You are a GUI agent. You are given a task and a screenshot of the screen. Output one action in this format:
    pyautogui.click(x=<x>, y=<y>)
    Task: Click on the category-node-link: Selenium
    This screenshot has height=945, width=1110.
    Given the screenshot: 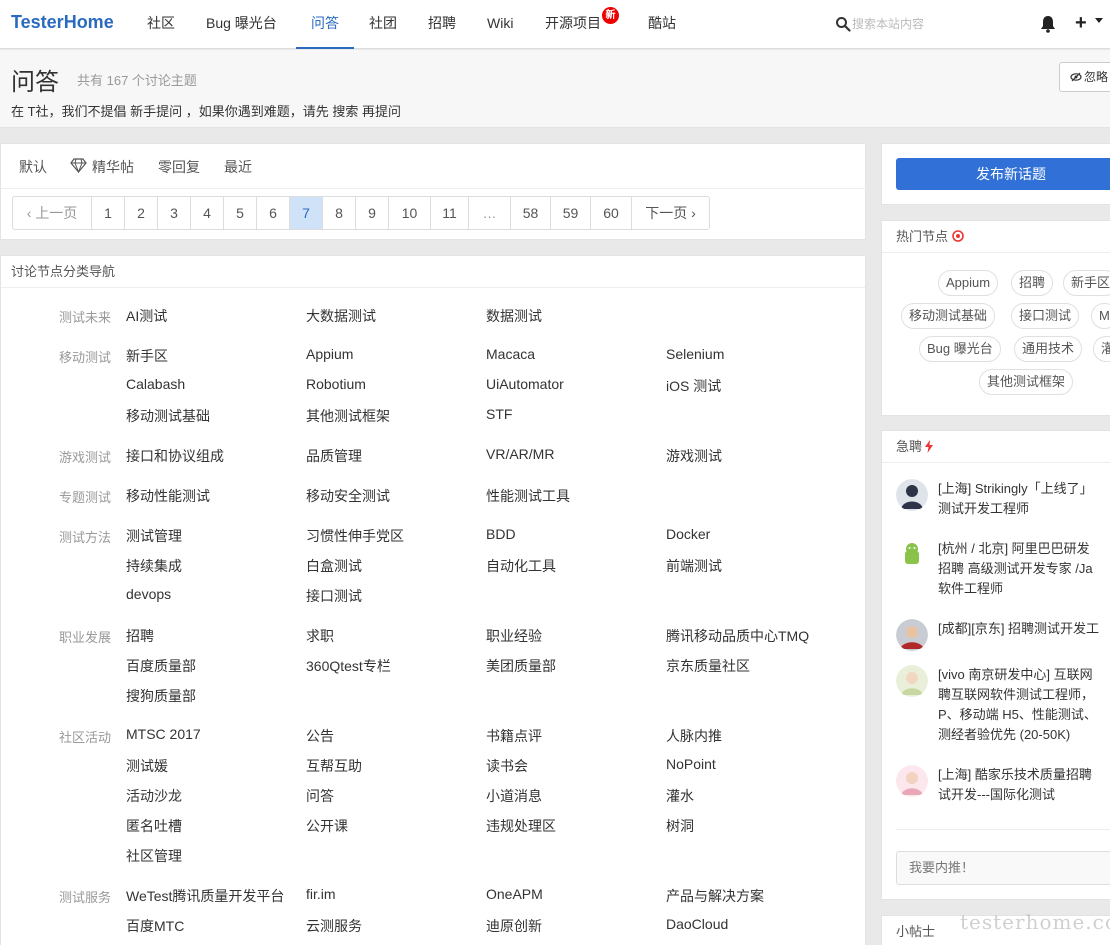 What is the action you would take?
    pyautogui.click(x=695, y=354)
    